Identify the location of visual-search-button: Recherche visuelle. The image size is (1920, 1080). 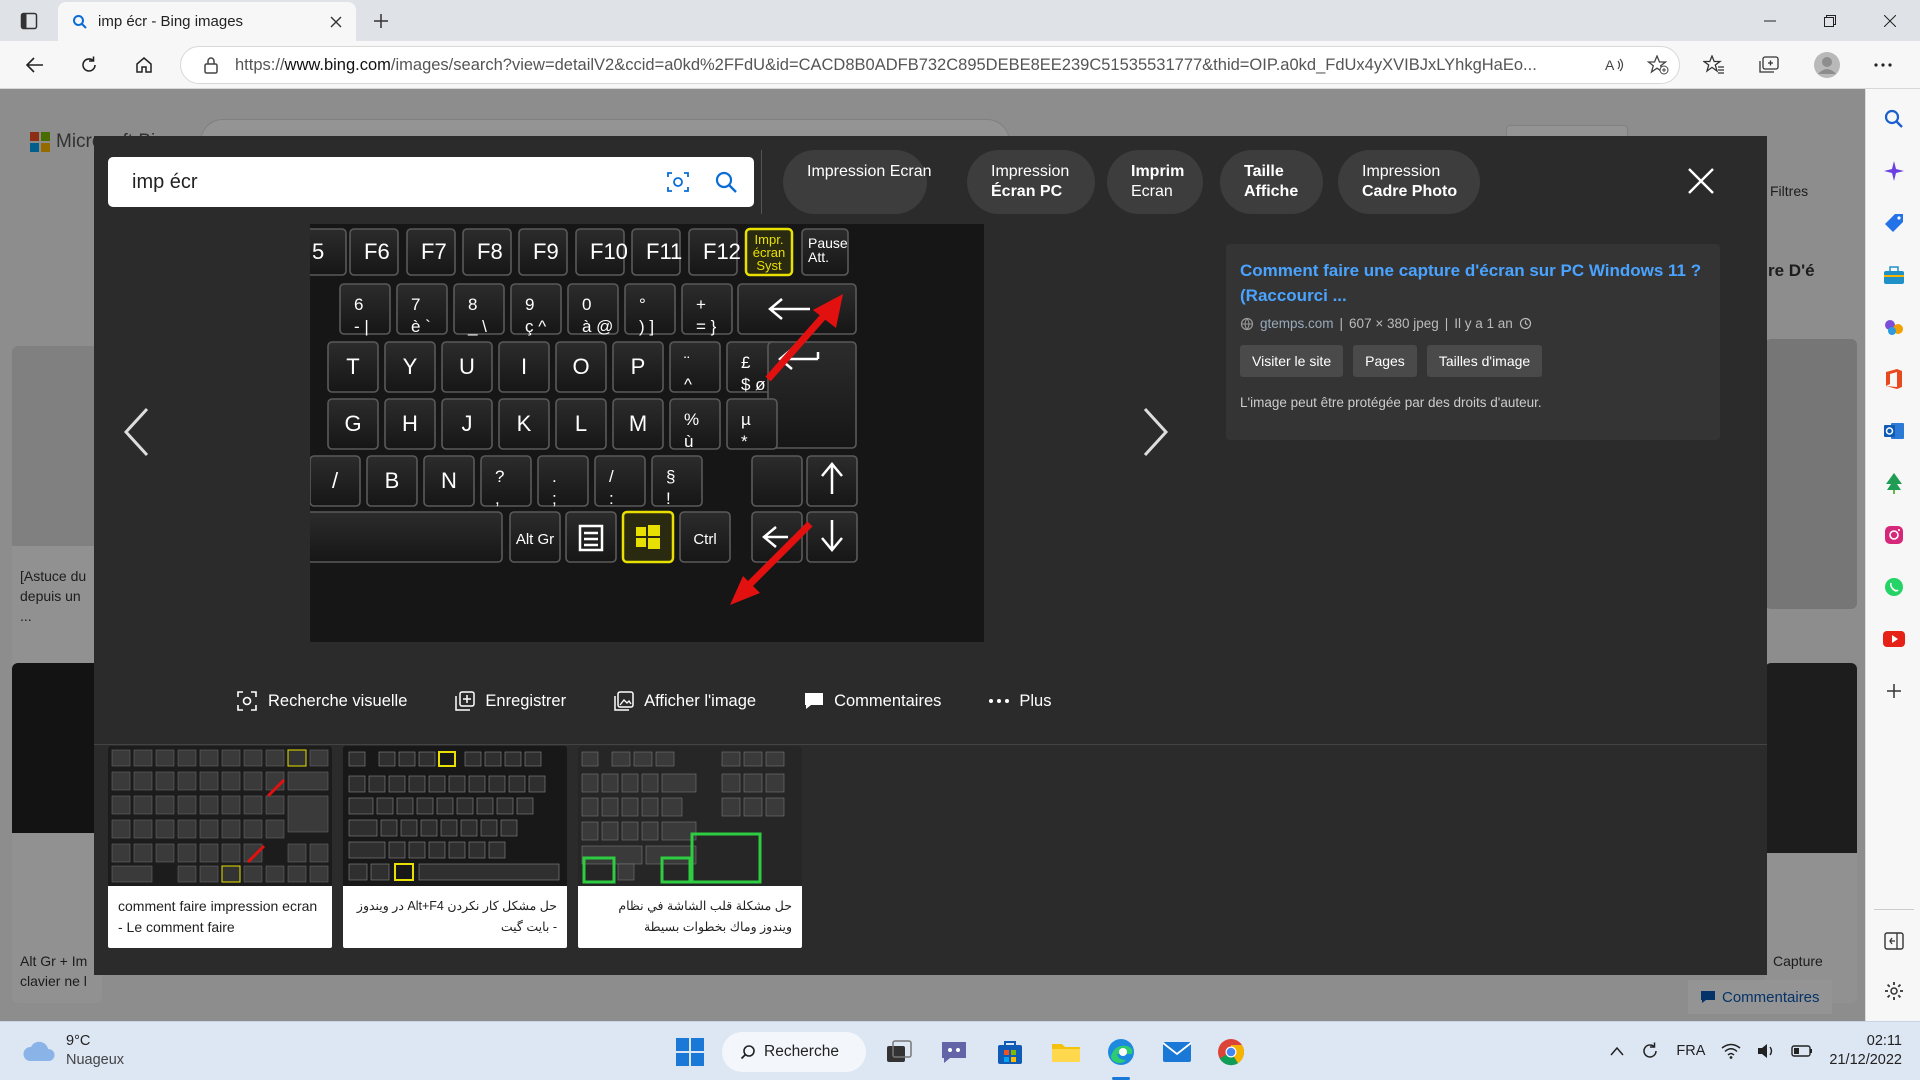
(321, 701).